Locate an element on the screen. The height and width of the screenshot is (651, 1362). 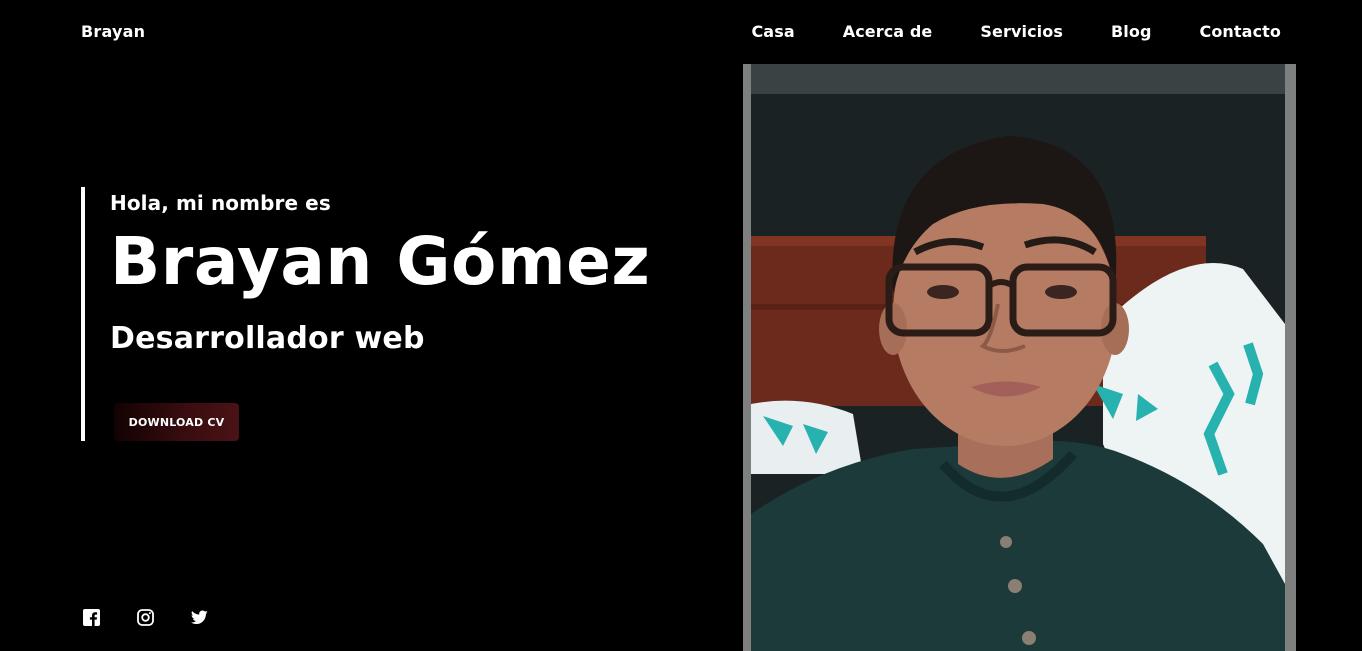
instagram-link is located at coordinates (145, 617).